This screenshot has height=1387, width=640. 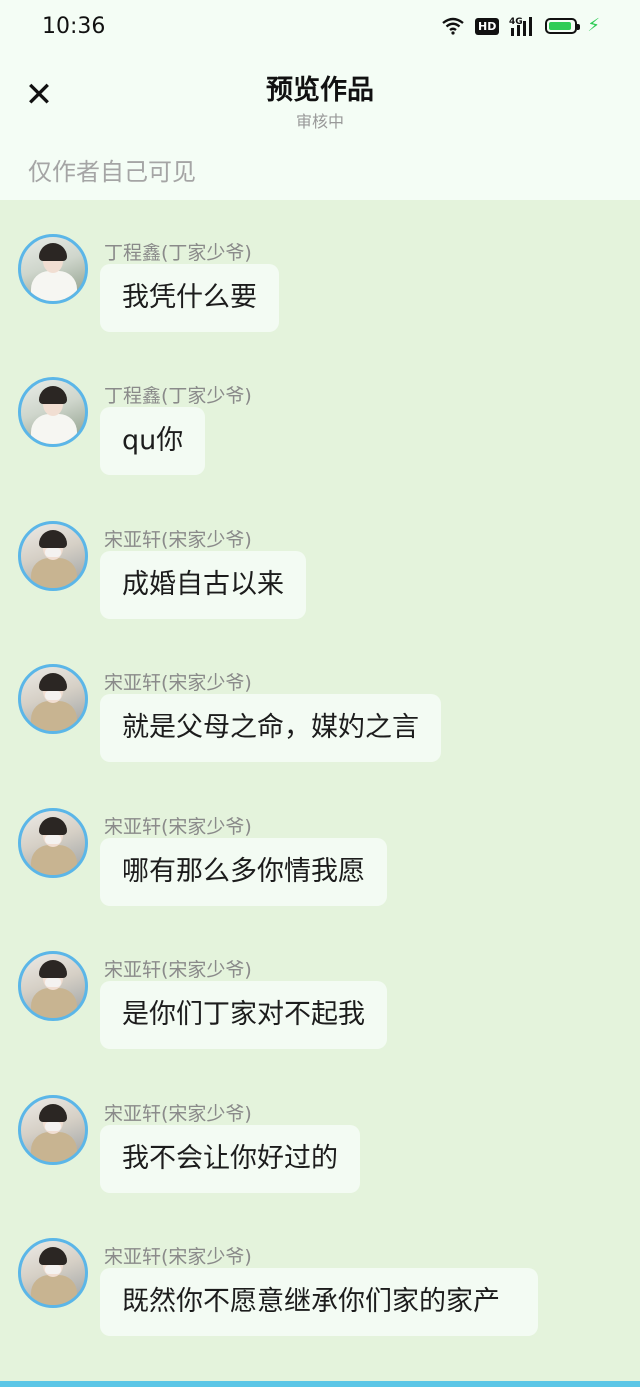 I want to click on visibility-note: 仅作者自己可见, so click(x=112, y=172).